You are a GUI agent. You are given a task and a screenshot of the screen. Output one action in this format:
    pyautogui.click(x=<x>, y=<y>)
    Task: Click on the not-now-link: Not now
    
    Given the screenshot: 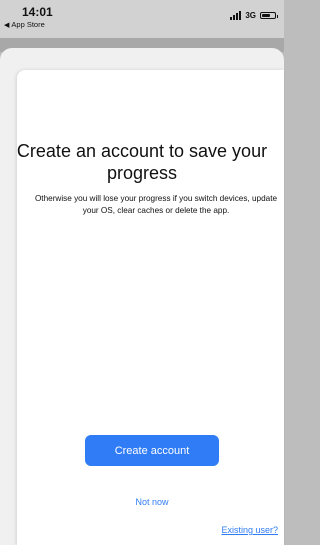 What is the action you would take?
    pyautogui.click(x=152, y=502)
    